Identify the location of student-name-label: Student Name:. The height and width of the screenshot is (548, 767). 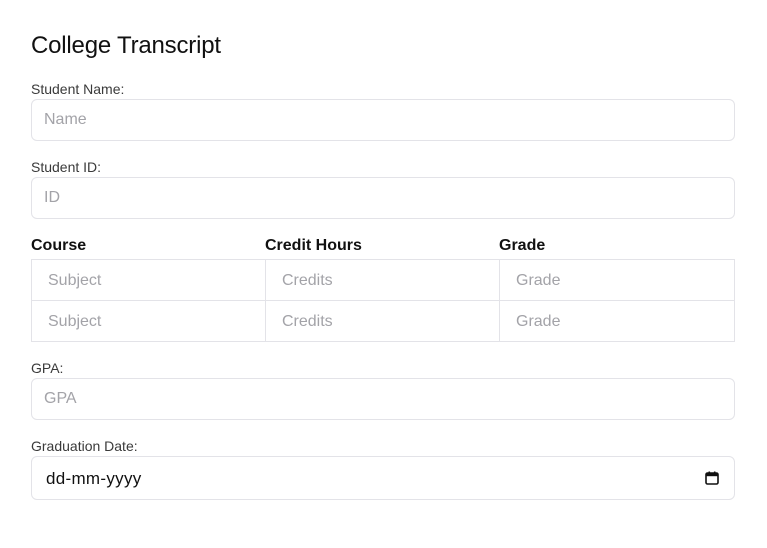
(78, 89).